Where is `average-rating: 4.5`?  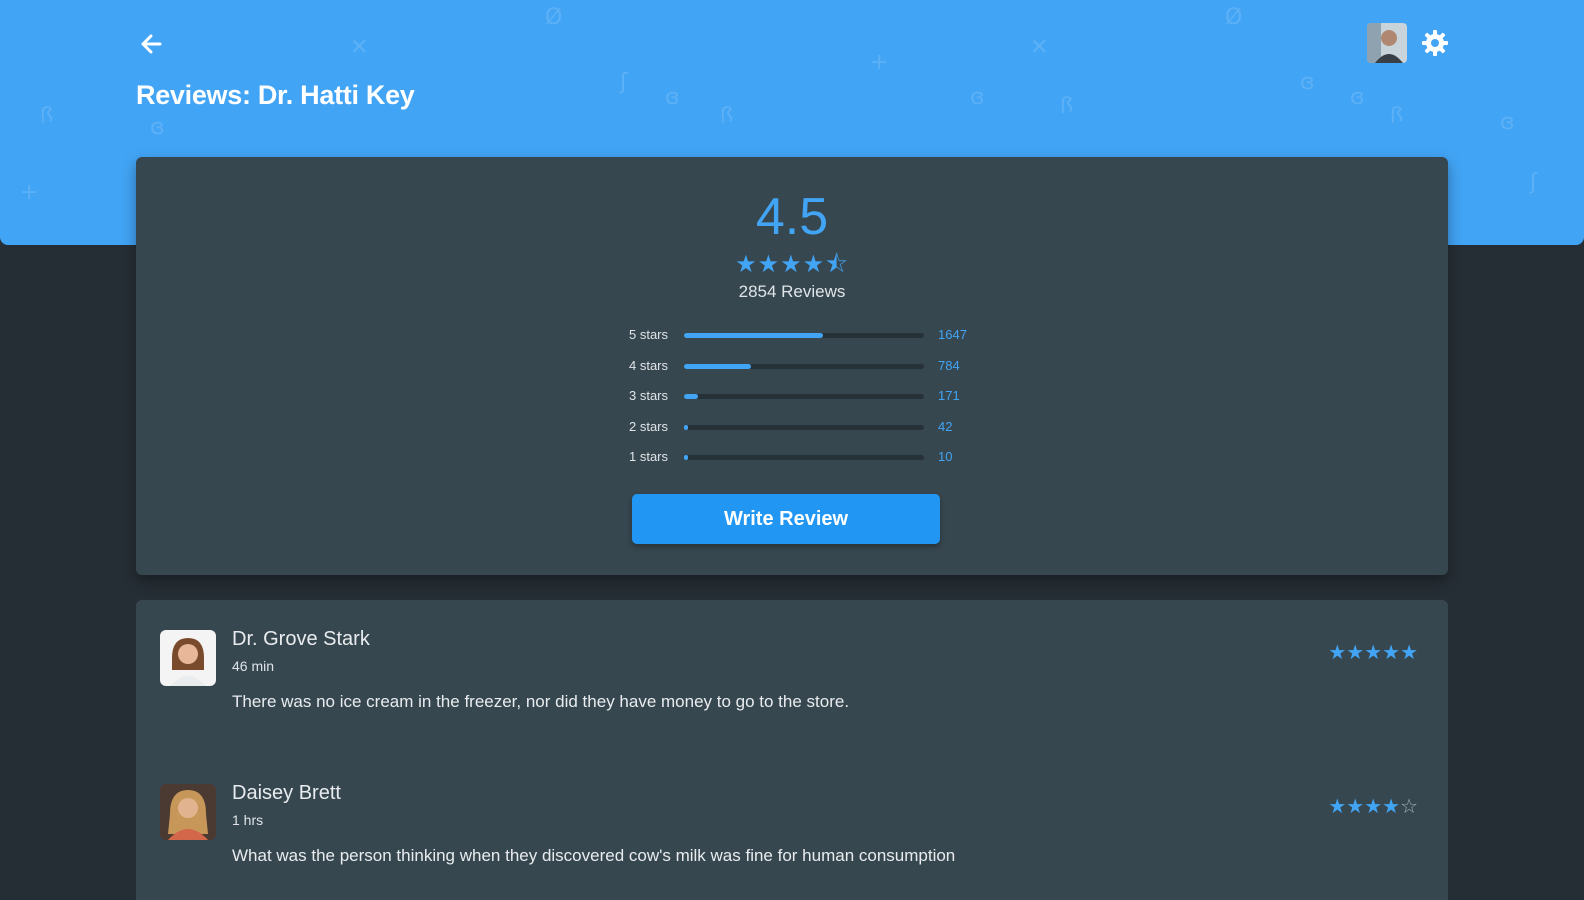 average-rating: 4.5 is located at coordinates (792, 217).